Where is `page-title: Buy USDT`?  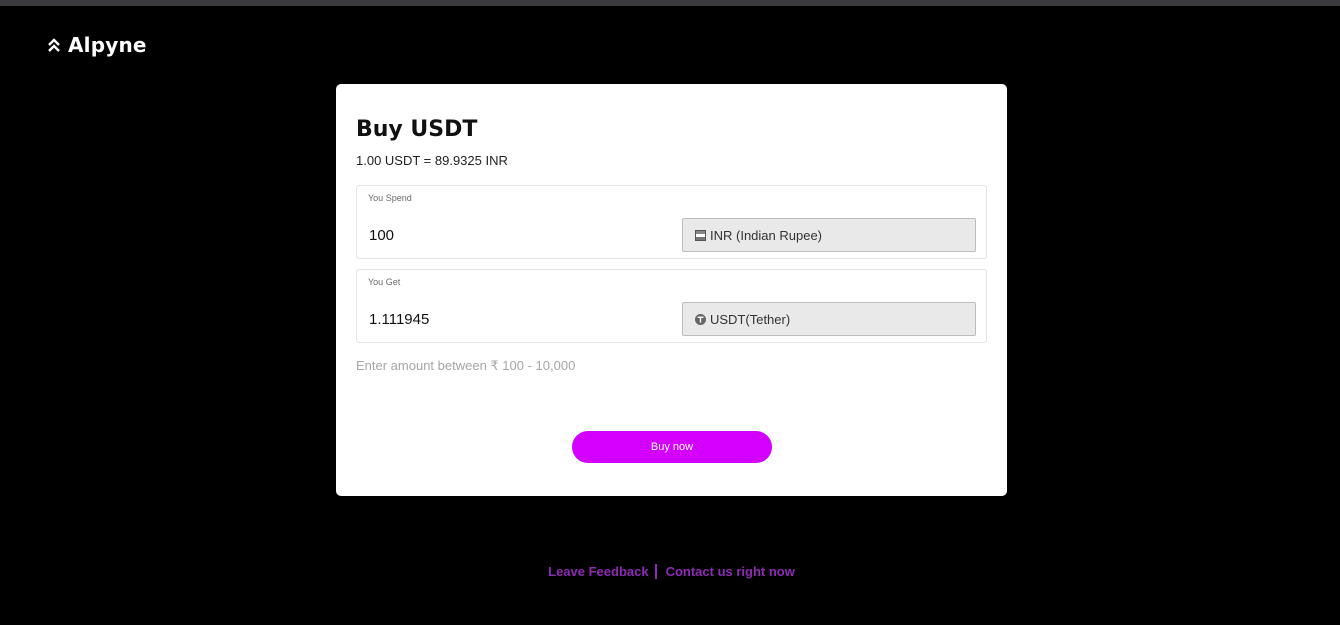
page-title: Buy USDT is located at coordinates (417, 129).